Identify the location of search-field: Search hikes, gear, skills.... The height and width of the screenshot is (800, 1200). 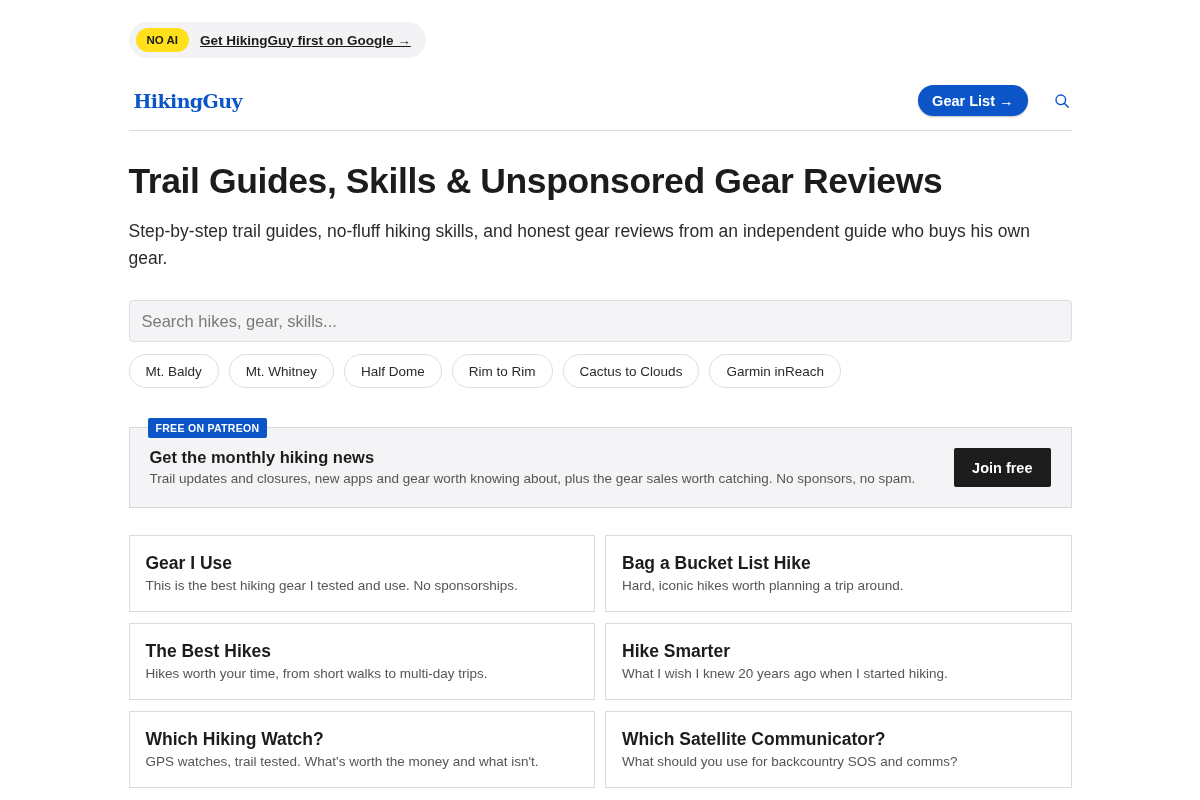
(600, 321).